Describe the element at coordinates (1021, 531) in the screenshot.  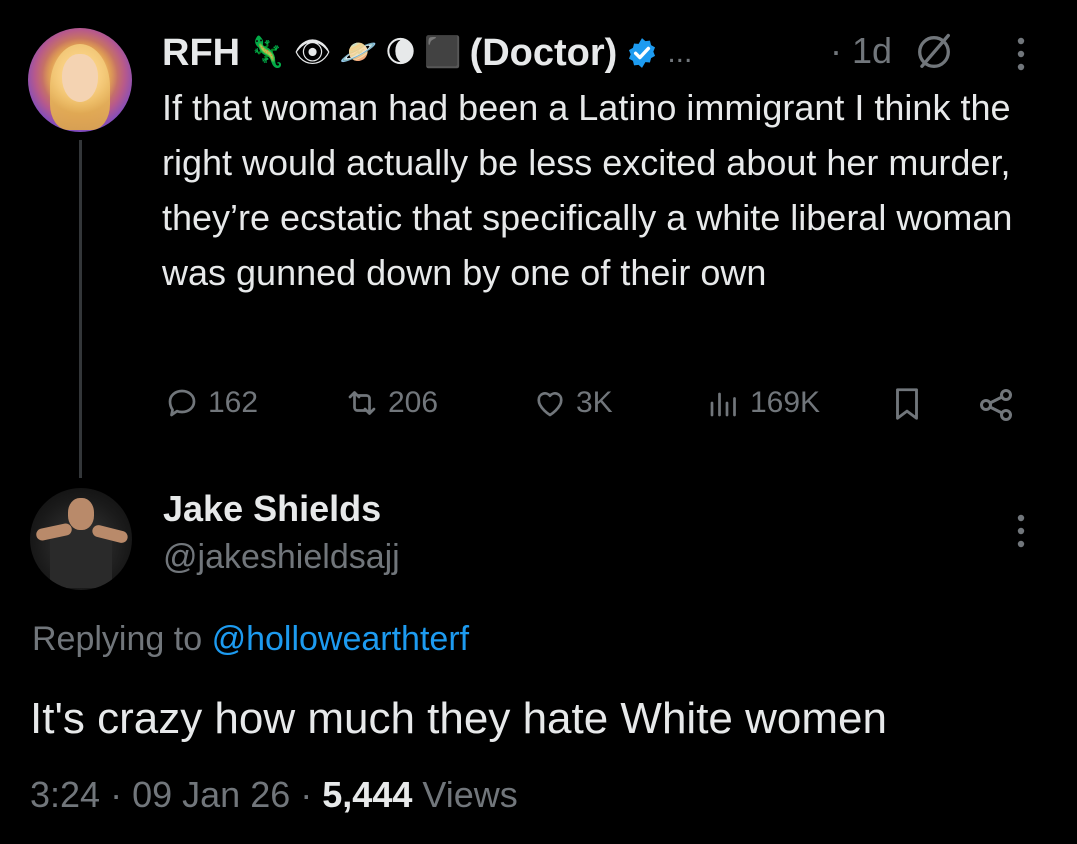
I see `reply-more-options-icon` at that location.